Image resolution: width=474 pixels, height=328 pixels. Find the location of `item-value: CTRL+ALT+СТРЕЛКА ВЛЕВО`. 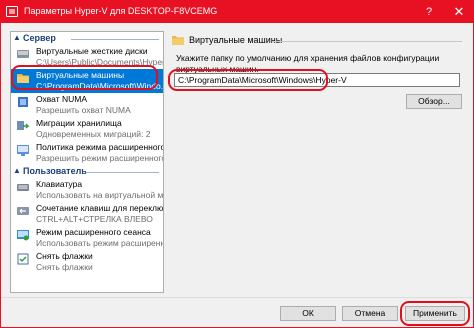

item-value: CTRL+ALT+СТРЕЛКА ВЛЕВО is located at coordinates (94, 219).